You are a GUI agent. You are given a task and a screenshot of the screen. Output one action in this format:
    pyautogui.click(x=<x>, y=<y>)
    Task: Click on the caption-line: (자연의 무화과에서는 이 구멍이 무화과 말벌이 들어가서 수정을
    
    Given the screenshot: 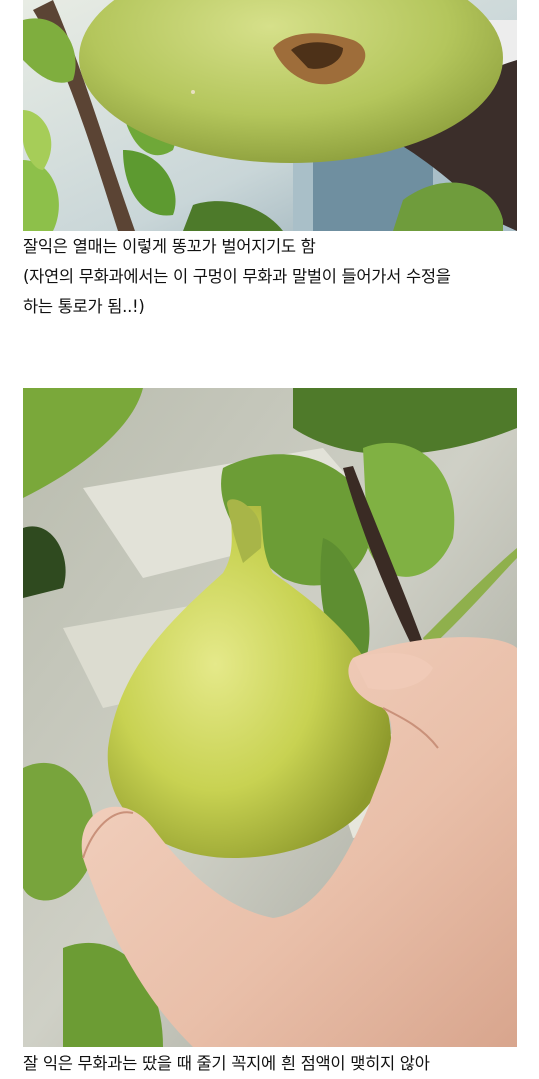 What is the action you would take?
    pyautogui.click(x=237, y=276)
    